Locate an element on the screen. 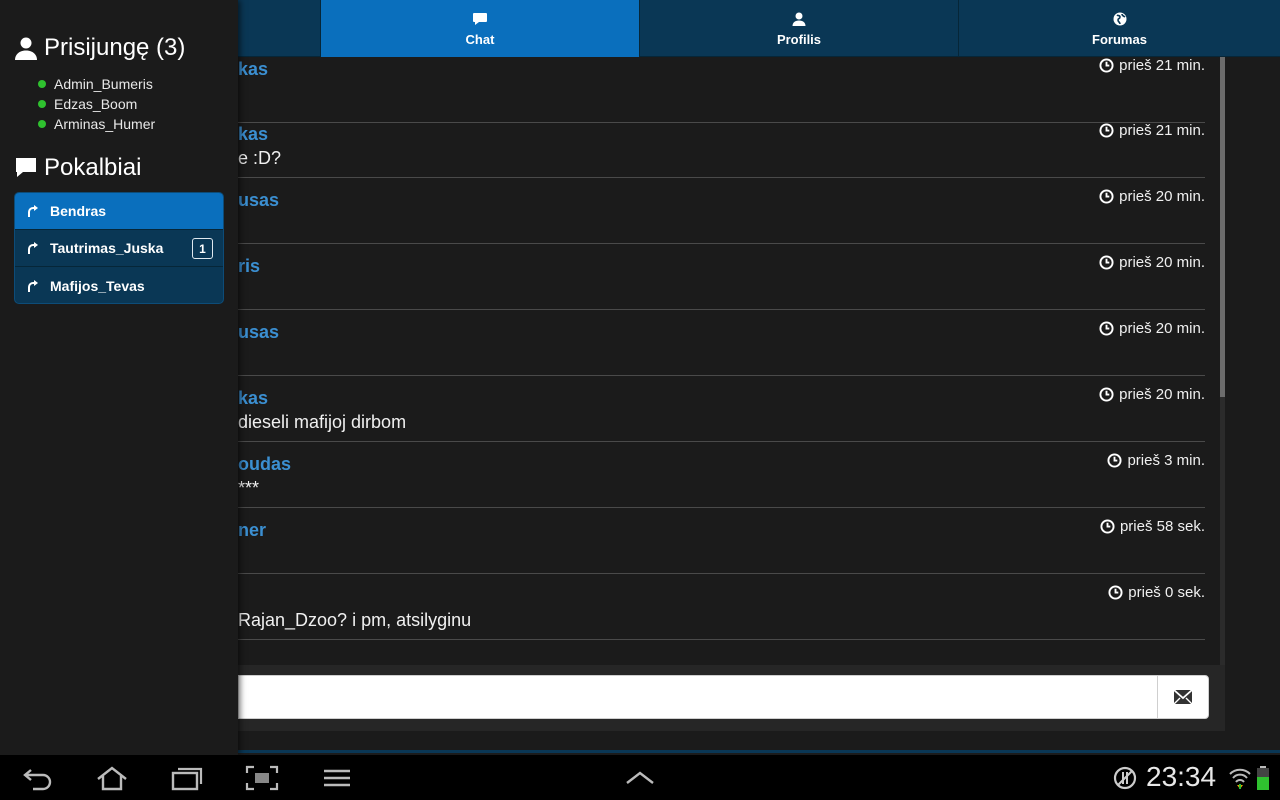 This screenshot has width=1280, height=800. message-author: ner is located at coordinates (252, 530).